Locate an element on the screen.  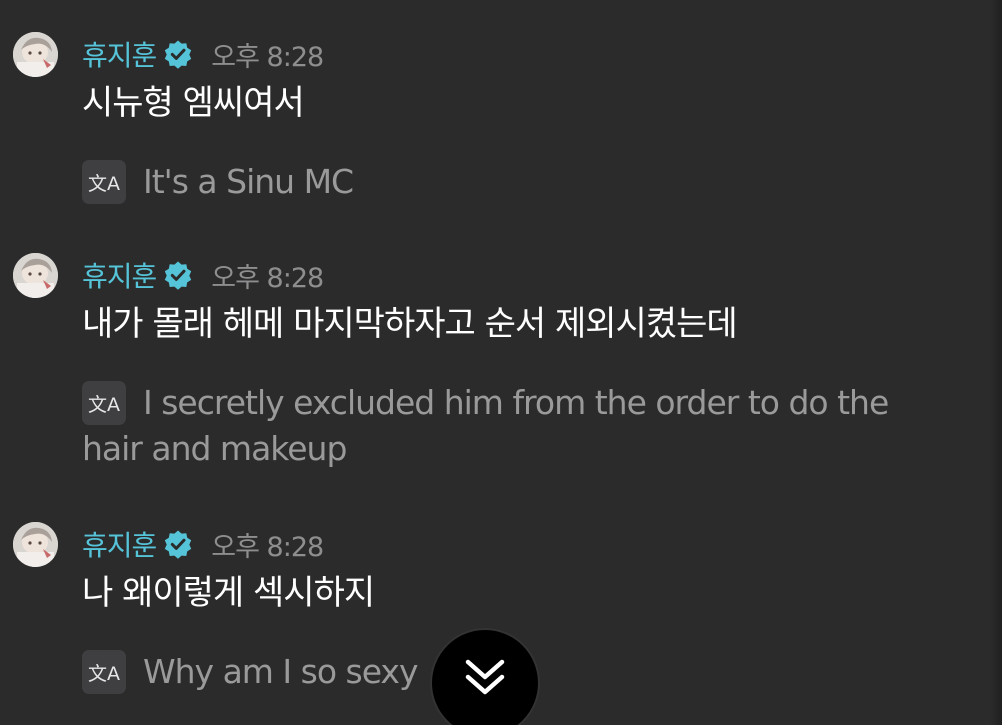
scroll-down-button is located at coordinates (485, 676).